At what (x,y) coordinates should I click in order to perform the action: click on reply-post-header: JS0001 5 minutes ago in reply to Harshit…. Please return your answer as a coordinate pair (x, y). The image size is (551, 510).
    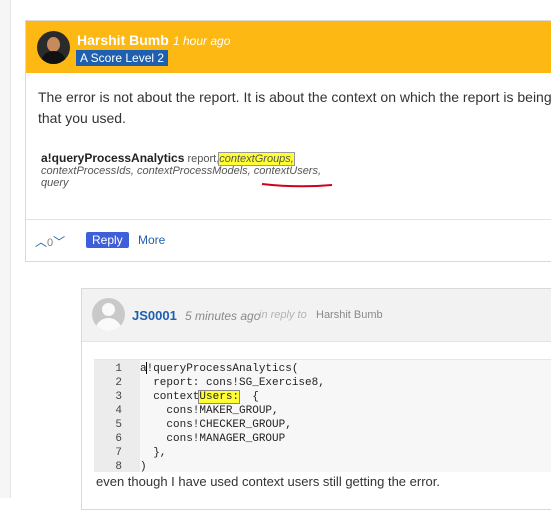
    Looking at the image, I should click on (316, 315).